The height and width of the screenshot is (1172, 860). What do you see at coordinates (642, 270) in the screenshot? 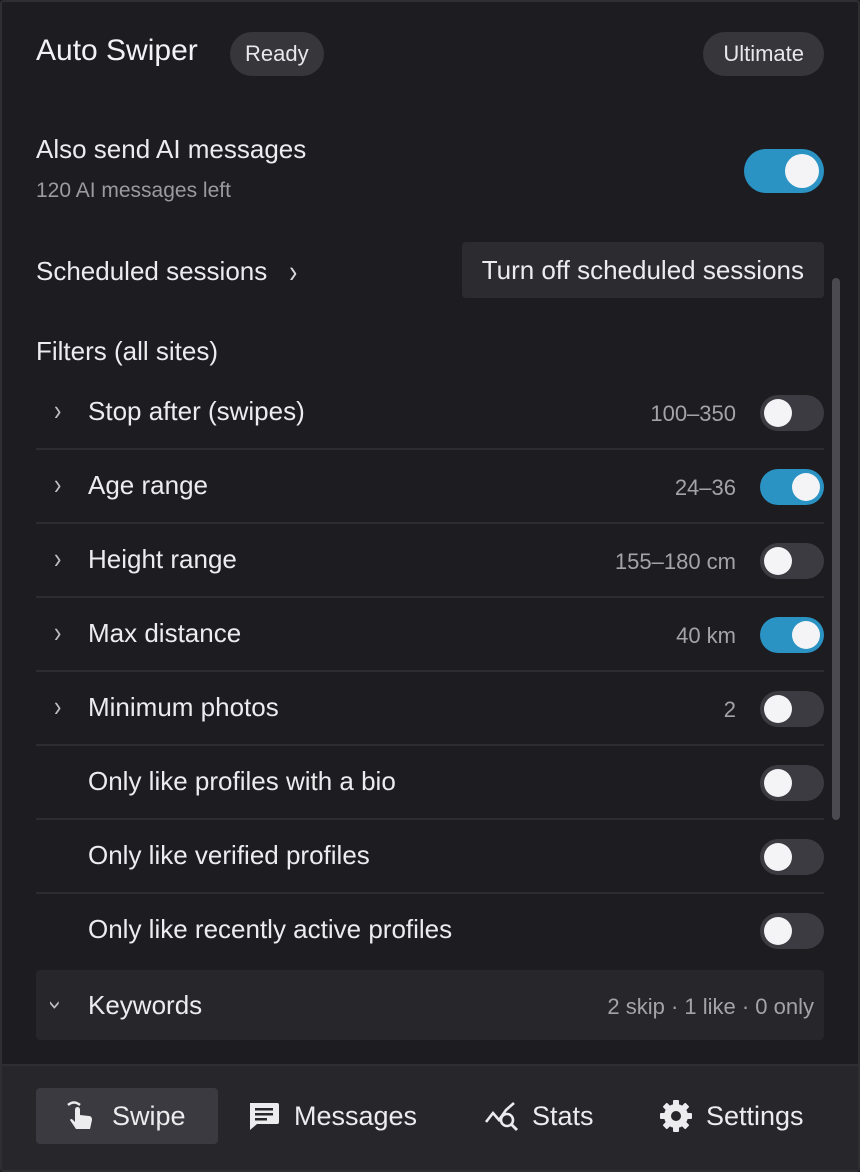
I see `turn-off-scheduled-sessions-button: Turn off scheduled sessions` at bounding box center [642, 270].